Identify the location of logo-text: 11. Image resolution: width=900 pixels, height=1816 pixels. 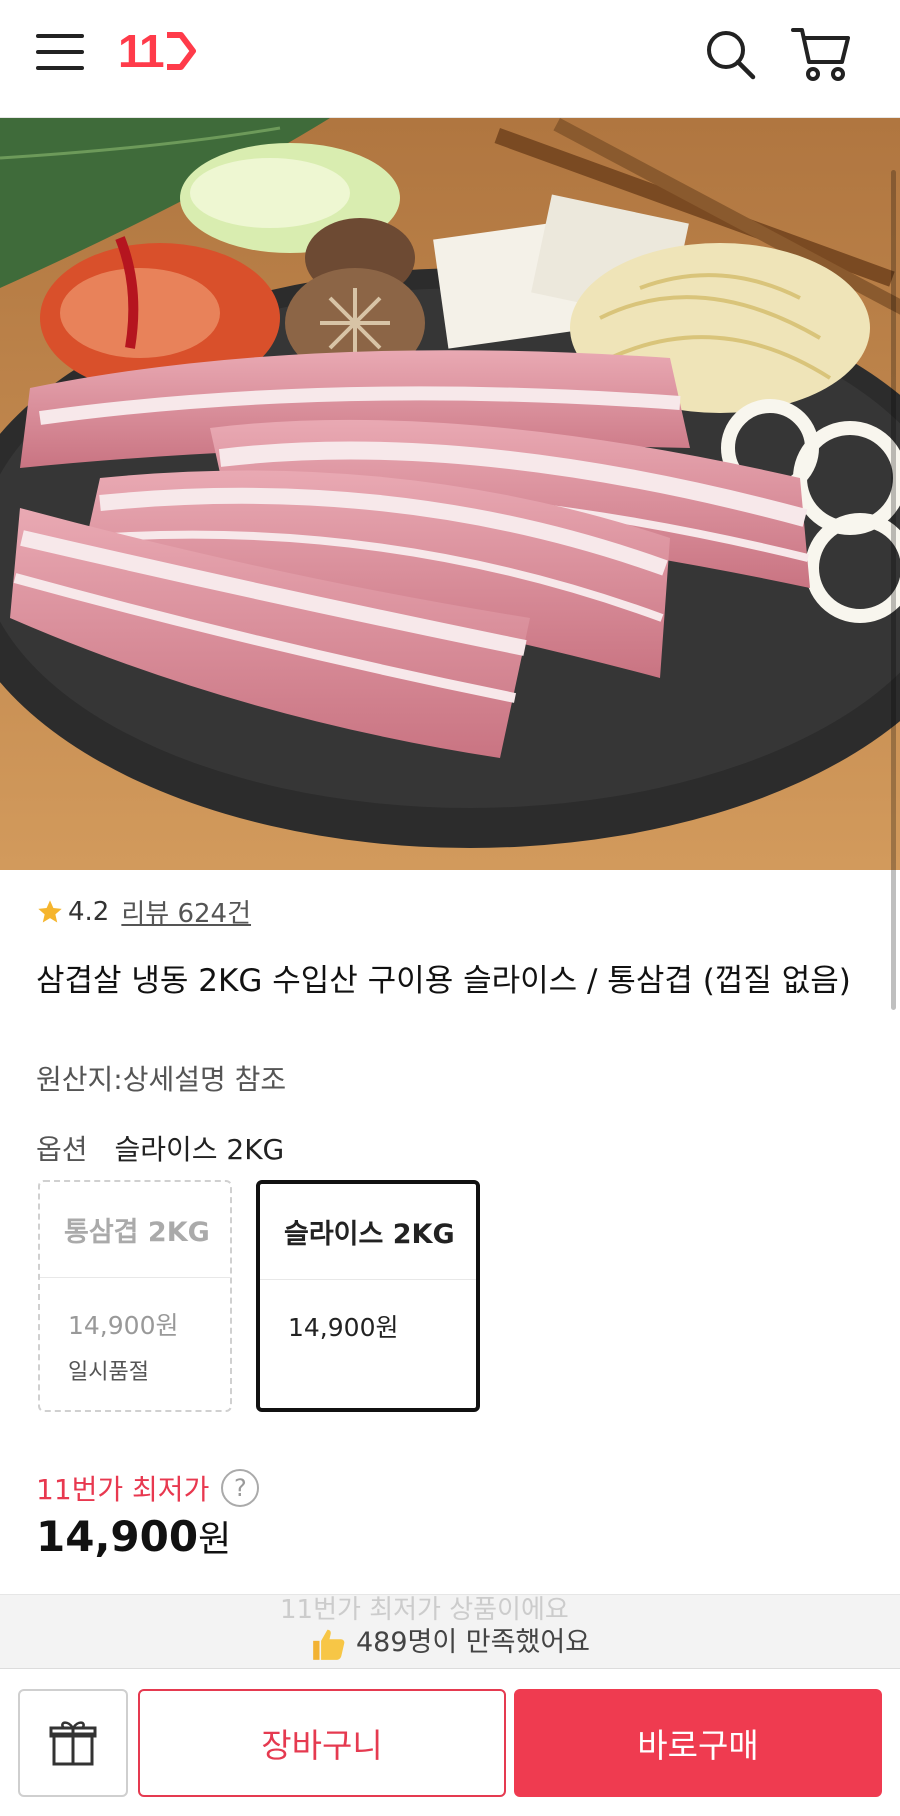
(141, 51).